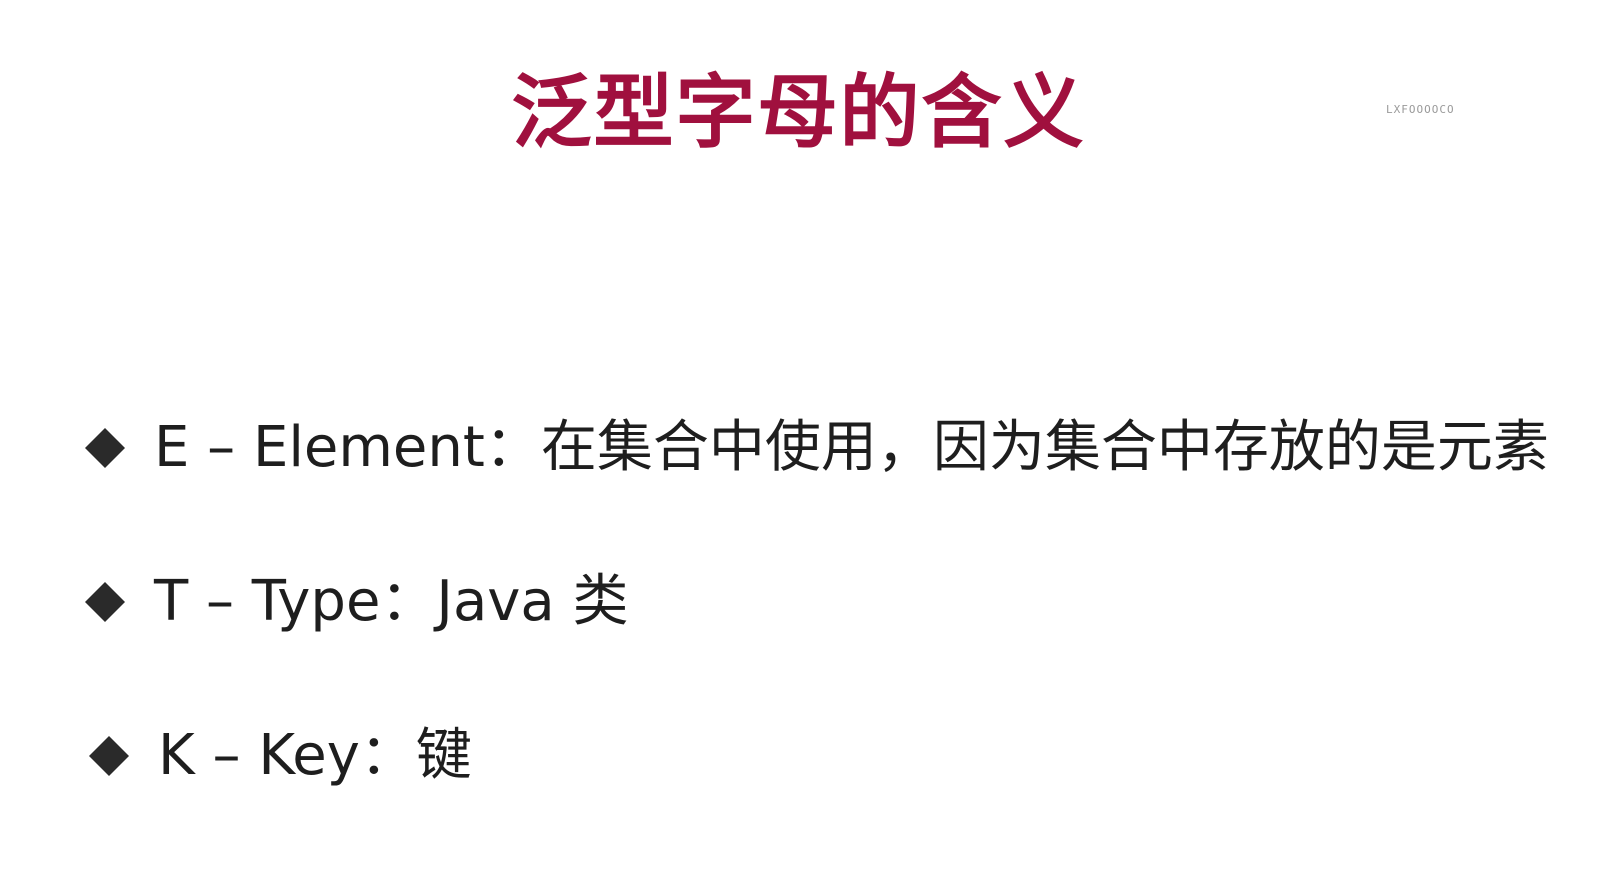 The image size is (1597, 872). I want to click on slide-title: 泛型字母的含义, so click(798, 112).